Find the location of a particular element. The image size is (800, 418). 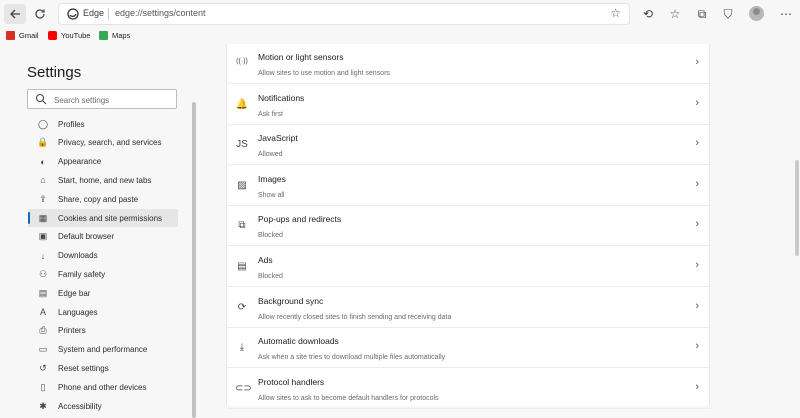

browser-toolbar: Edge edge://settings/content ☆ ⟲ ☆ ⧉ ⛉ ⋯ is located at coordinates (400, 13).